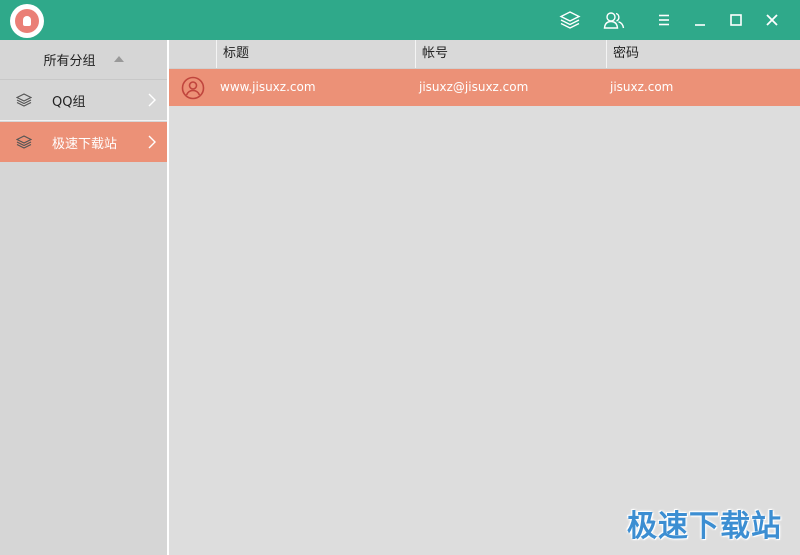  I want to click on user-avatar-icon, so click(193, 89).